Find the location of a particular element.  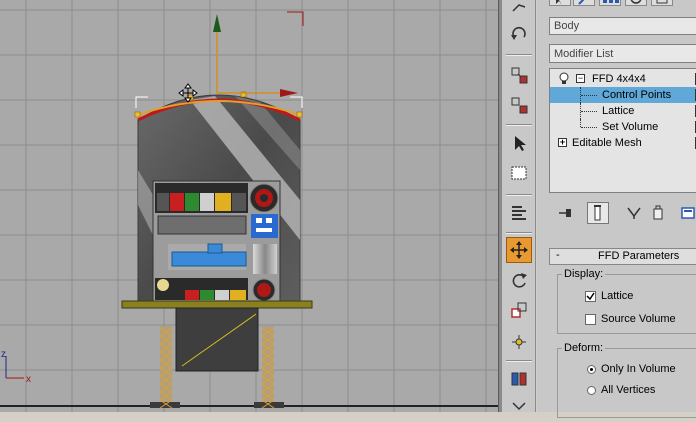

stack-item-ffd: − FFD 4x4x4 is located at coordinates (623, 79).